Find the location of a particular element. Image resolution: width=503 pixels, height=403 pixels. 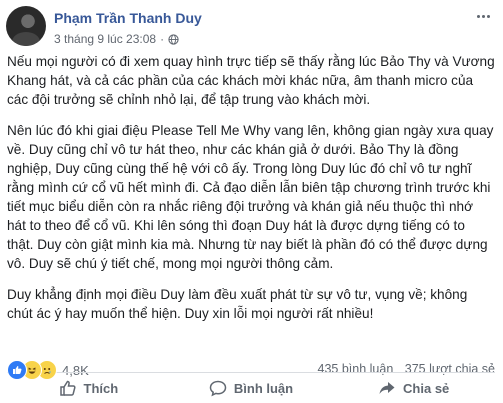

comment-button-label: Bình luận is located at coordinates (263, 388).